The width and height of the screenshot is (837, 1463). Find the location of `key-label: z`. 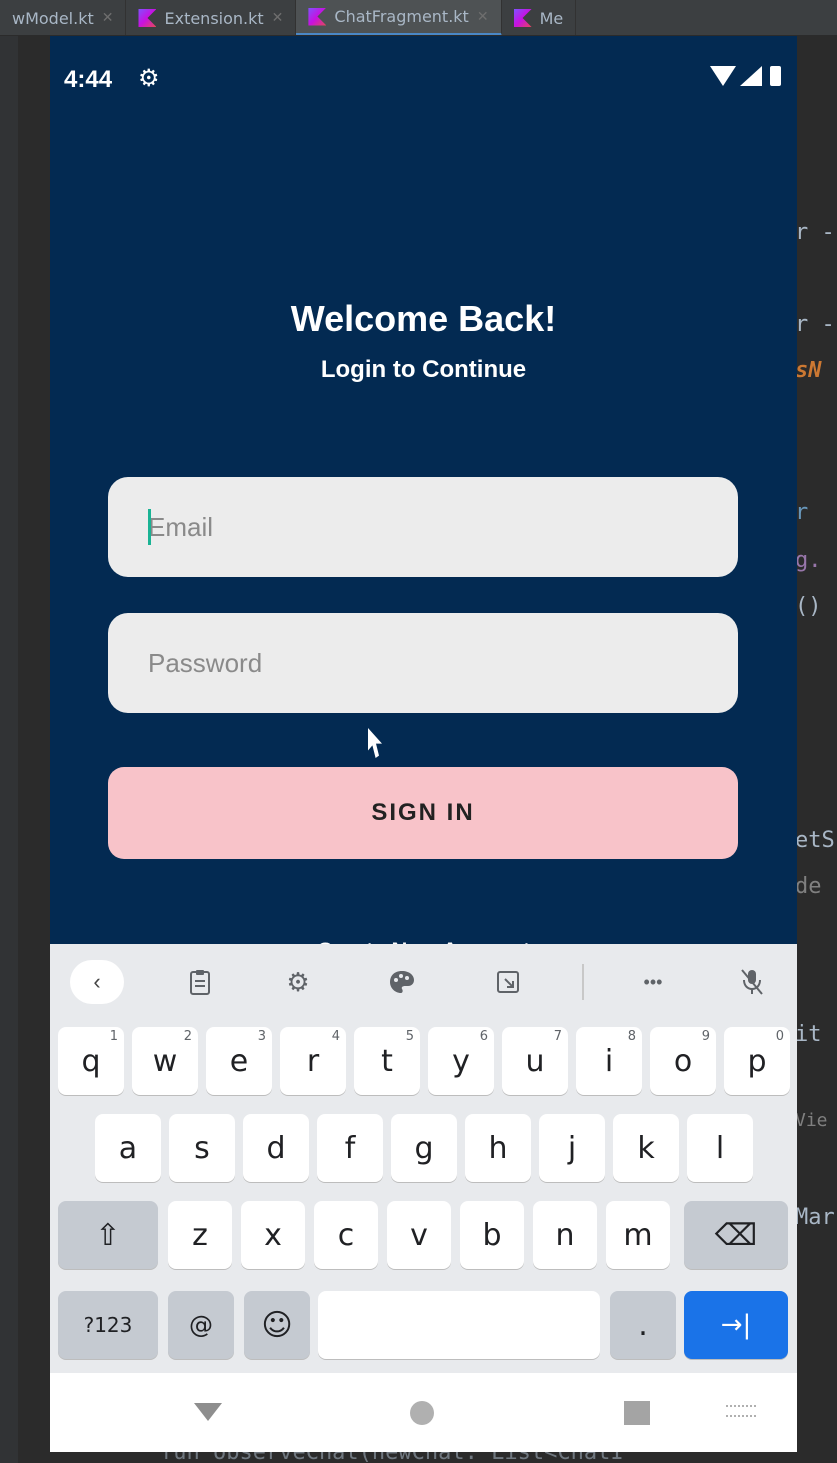

key-label: z is located at coordinates (200, 1235).